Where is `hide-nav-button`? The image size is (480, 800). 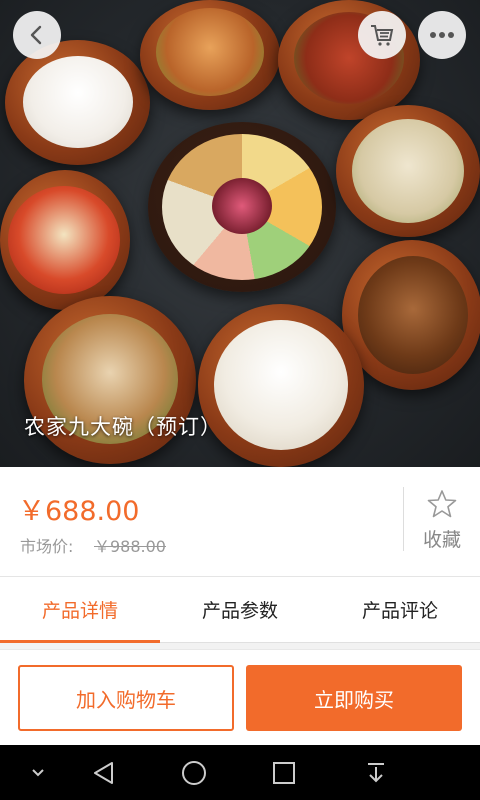 hide-nav-button is located at coordinates (38, 772).